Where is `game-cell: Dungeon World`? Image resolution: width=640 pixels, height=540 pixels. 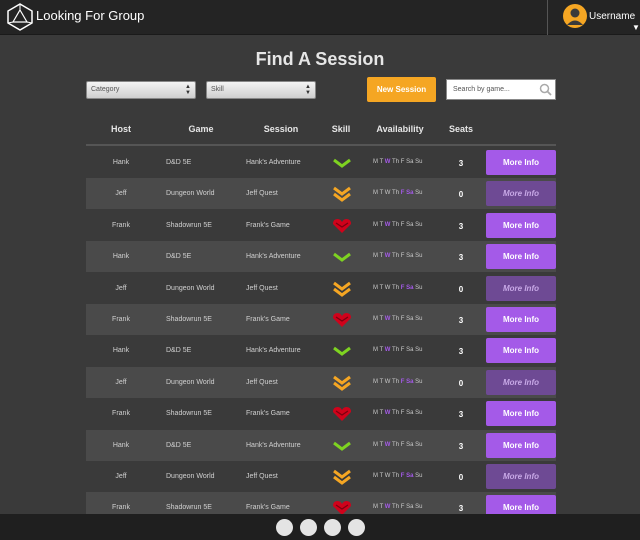
game-cell: Dungeon World is located at coordinates (190, 476).